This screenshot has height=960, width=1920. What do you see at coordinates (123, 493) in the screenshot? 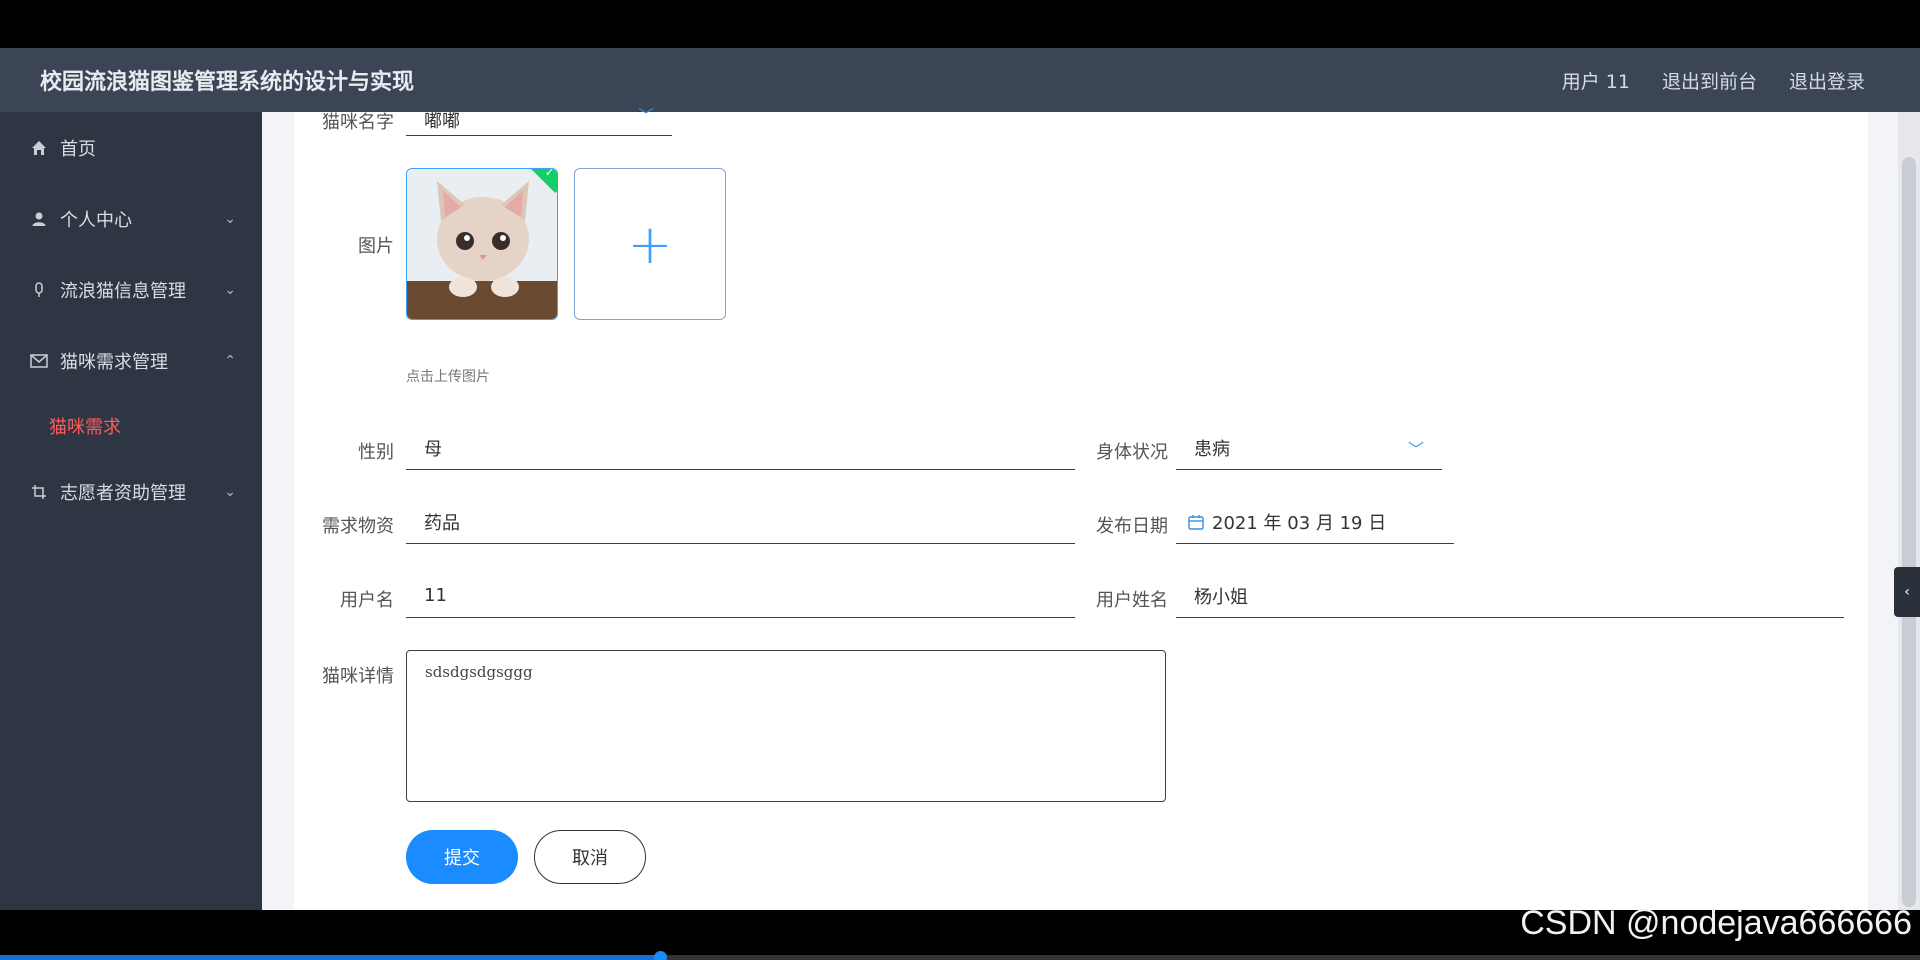
I see `sidebar-item-label: 志愿者资助管理` at bounding box center [123, 493].